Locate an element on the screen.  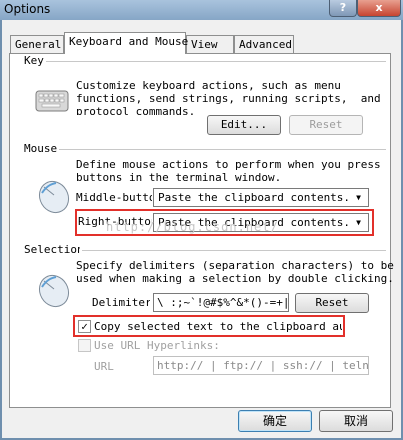
watermark: http://blog.csdn.net/ is located at coordinates (192, 227).